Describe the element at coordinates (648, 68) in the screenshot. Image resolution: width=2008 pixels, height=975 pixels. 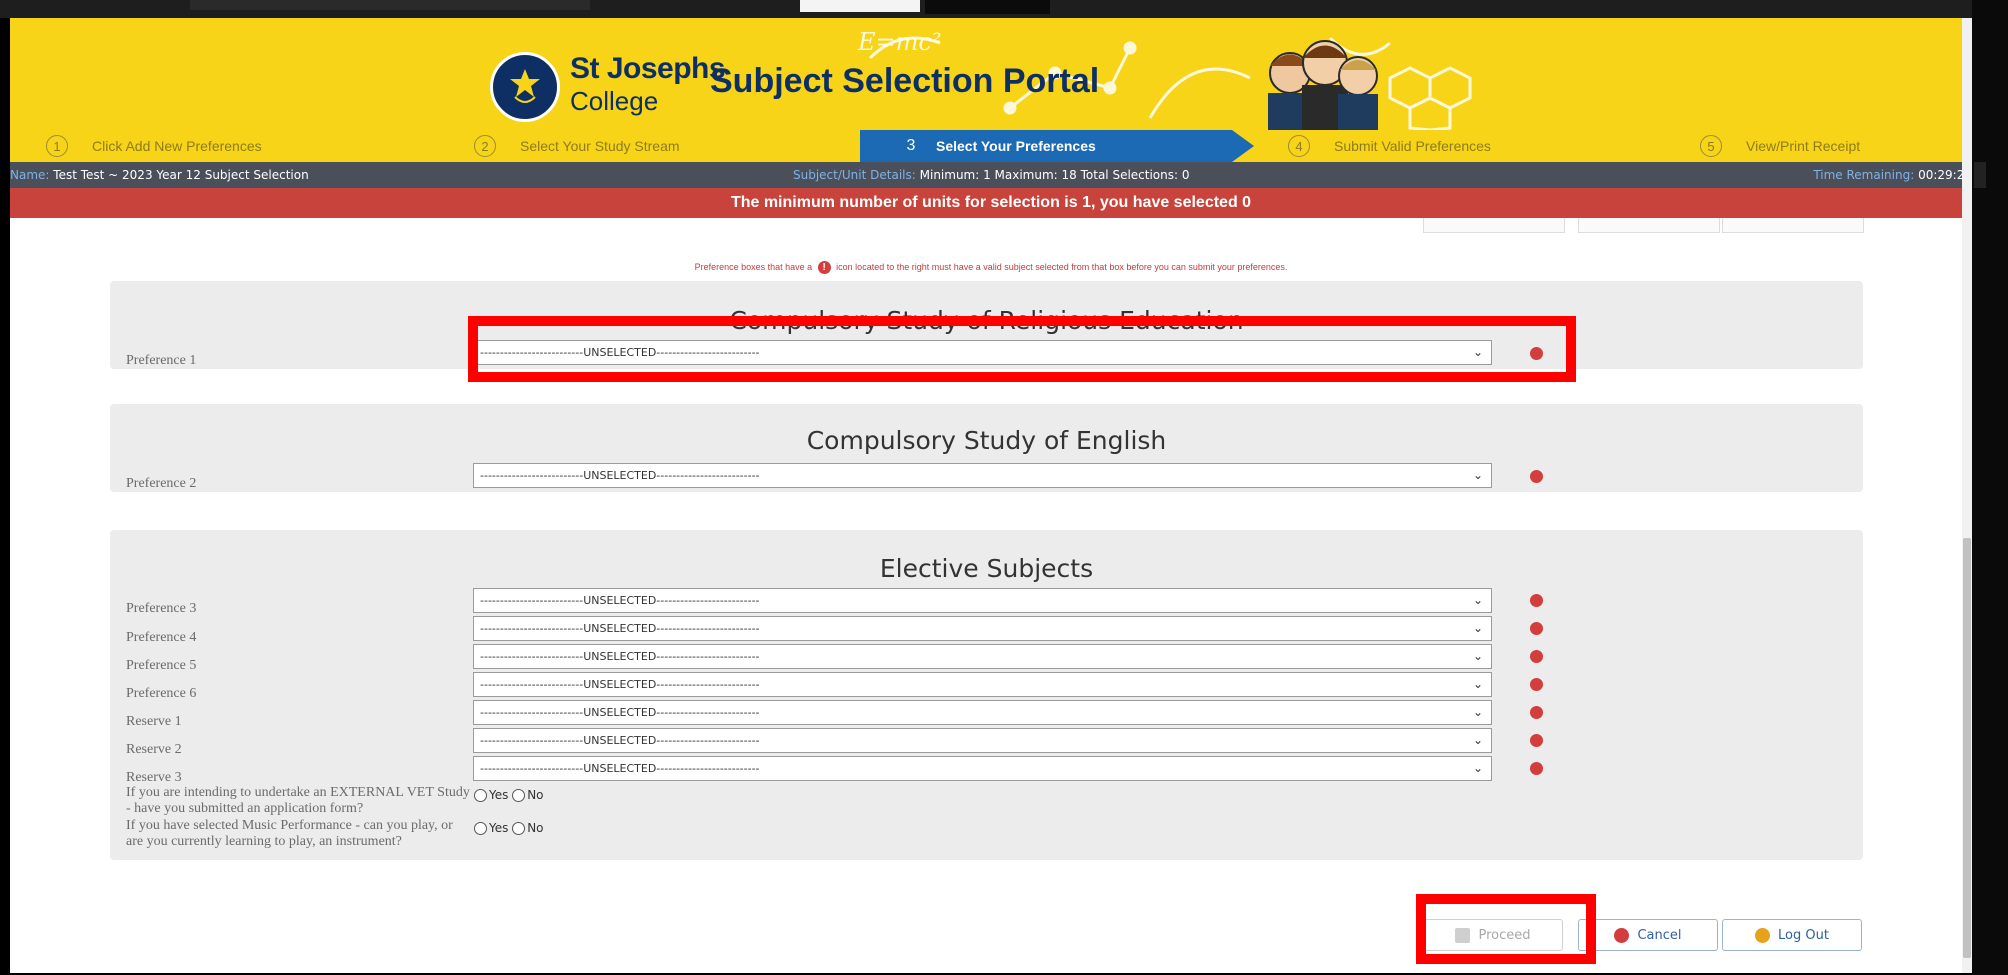
I see `brand-name: St Josephs` at that location.